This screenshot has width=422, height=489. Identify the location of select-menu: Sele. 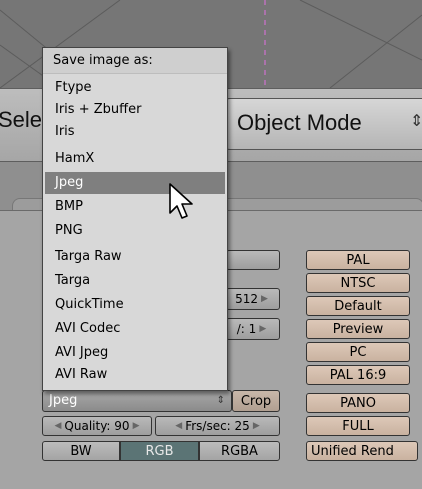
(21, 120).